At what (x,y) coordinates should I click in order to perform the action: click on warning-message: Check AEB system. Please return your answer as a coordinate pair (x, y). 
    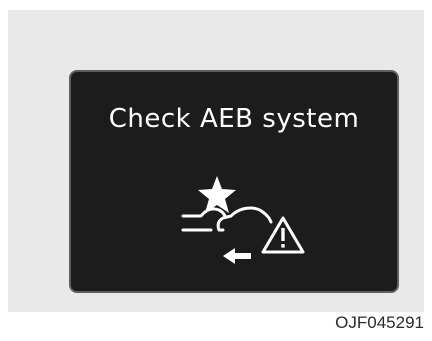
    Looking at the image, I should click on (234, 119).